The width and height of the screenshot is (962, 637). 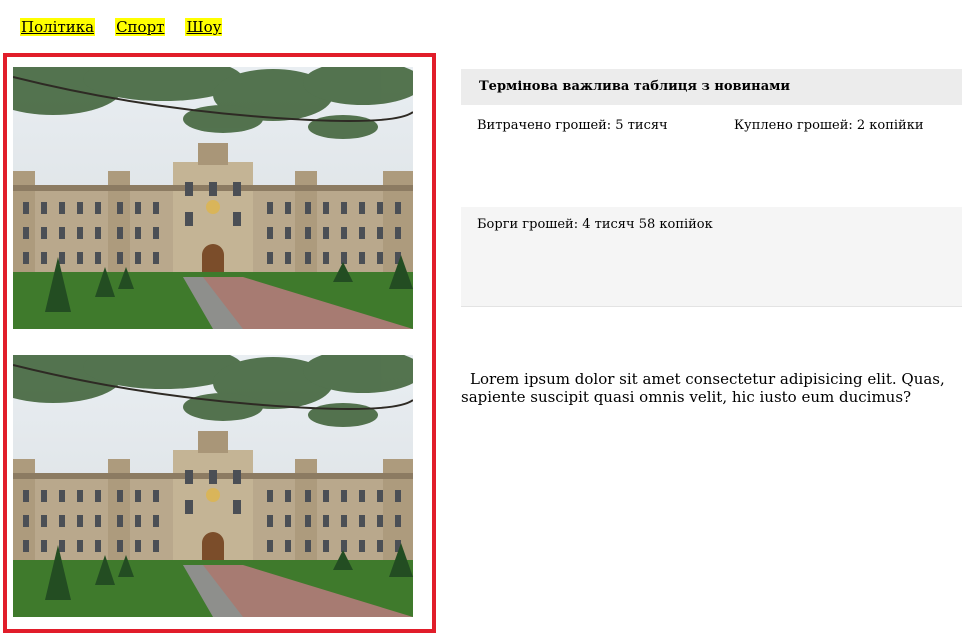 I want to click on news-table-row: Борги грошей: 4 тисяч 58 копійок, so click(x=711, y=257).